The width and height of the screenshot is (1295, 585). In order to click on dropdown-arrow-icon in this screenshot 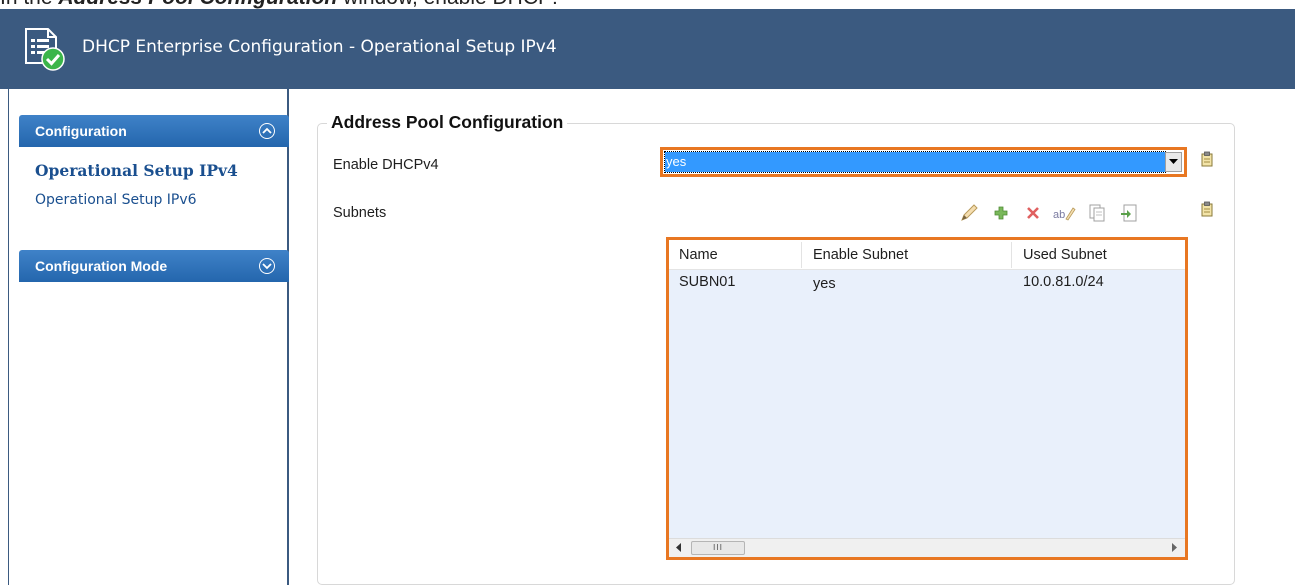, I will do `click(1173, 162)`.